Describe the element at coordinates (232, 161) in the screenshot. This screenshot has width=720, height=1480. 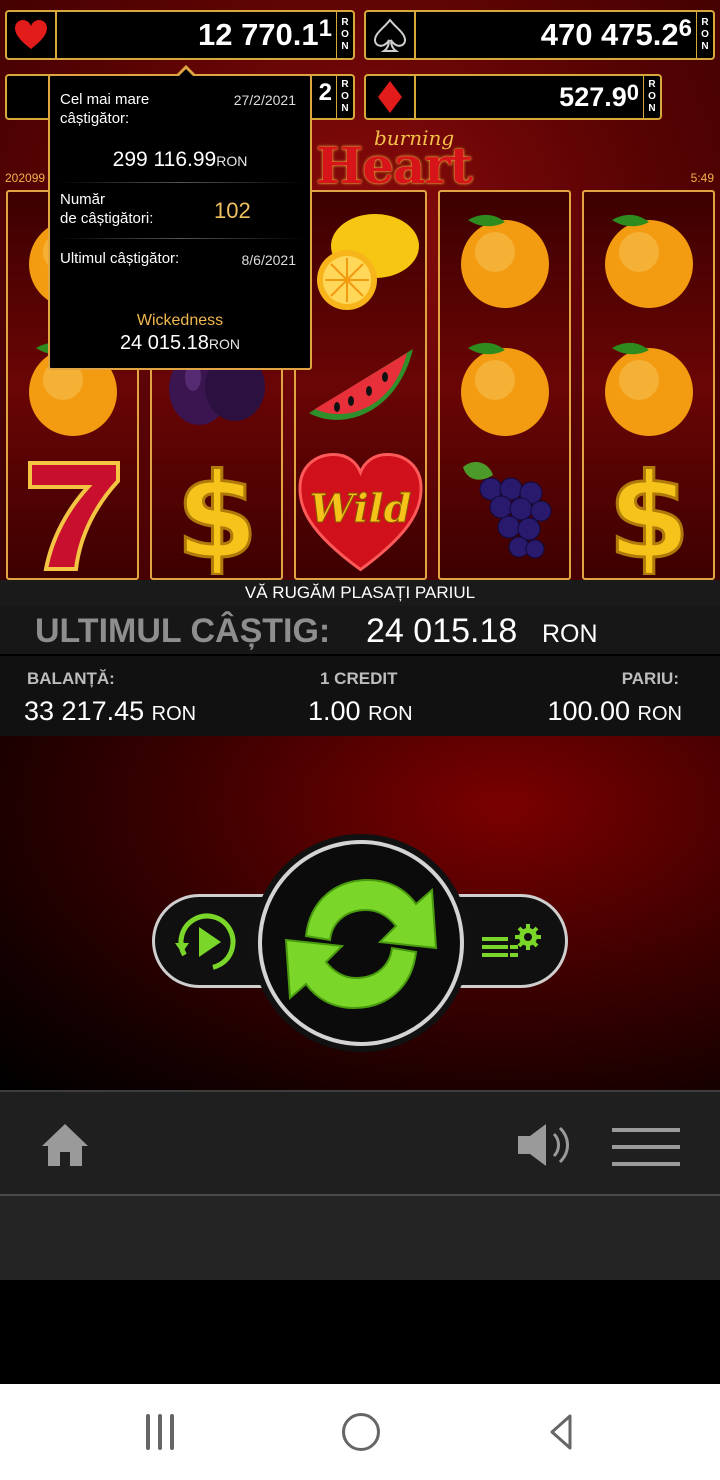
I see `biggest-winner-currency: RON` at that location.